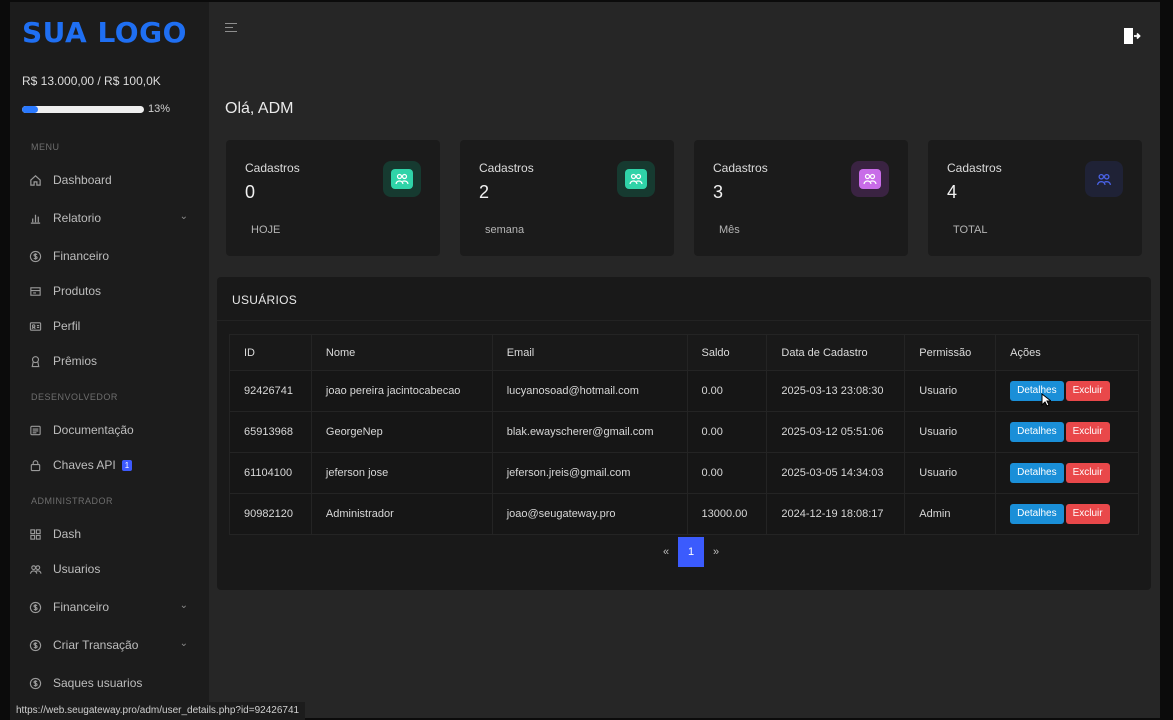 The width and height of the screenshot is (1173, 720). Describe the element at coordinates (35, 465) in the screenshot. I see `lock-icon` at that location.